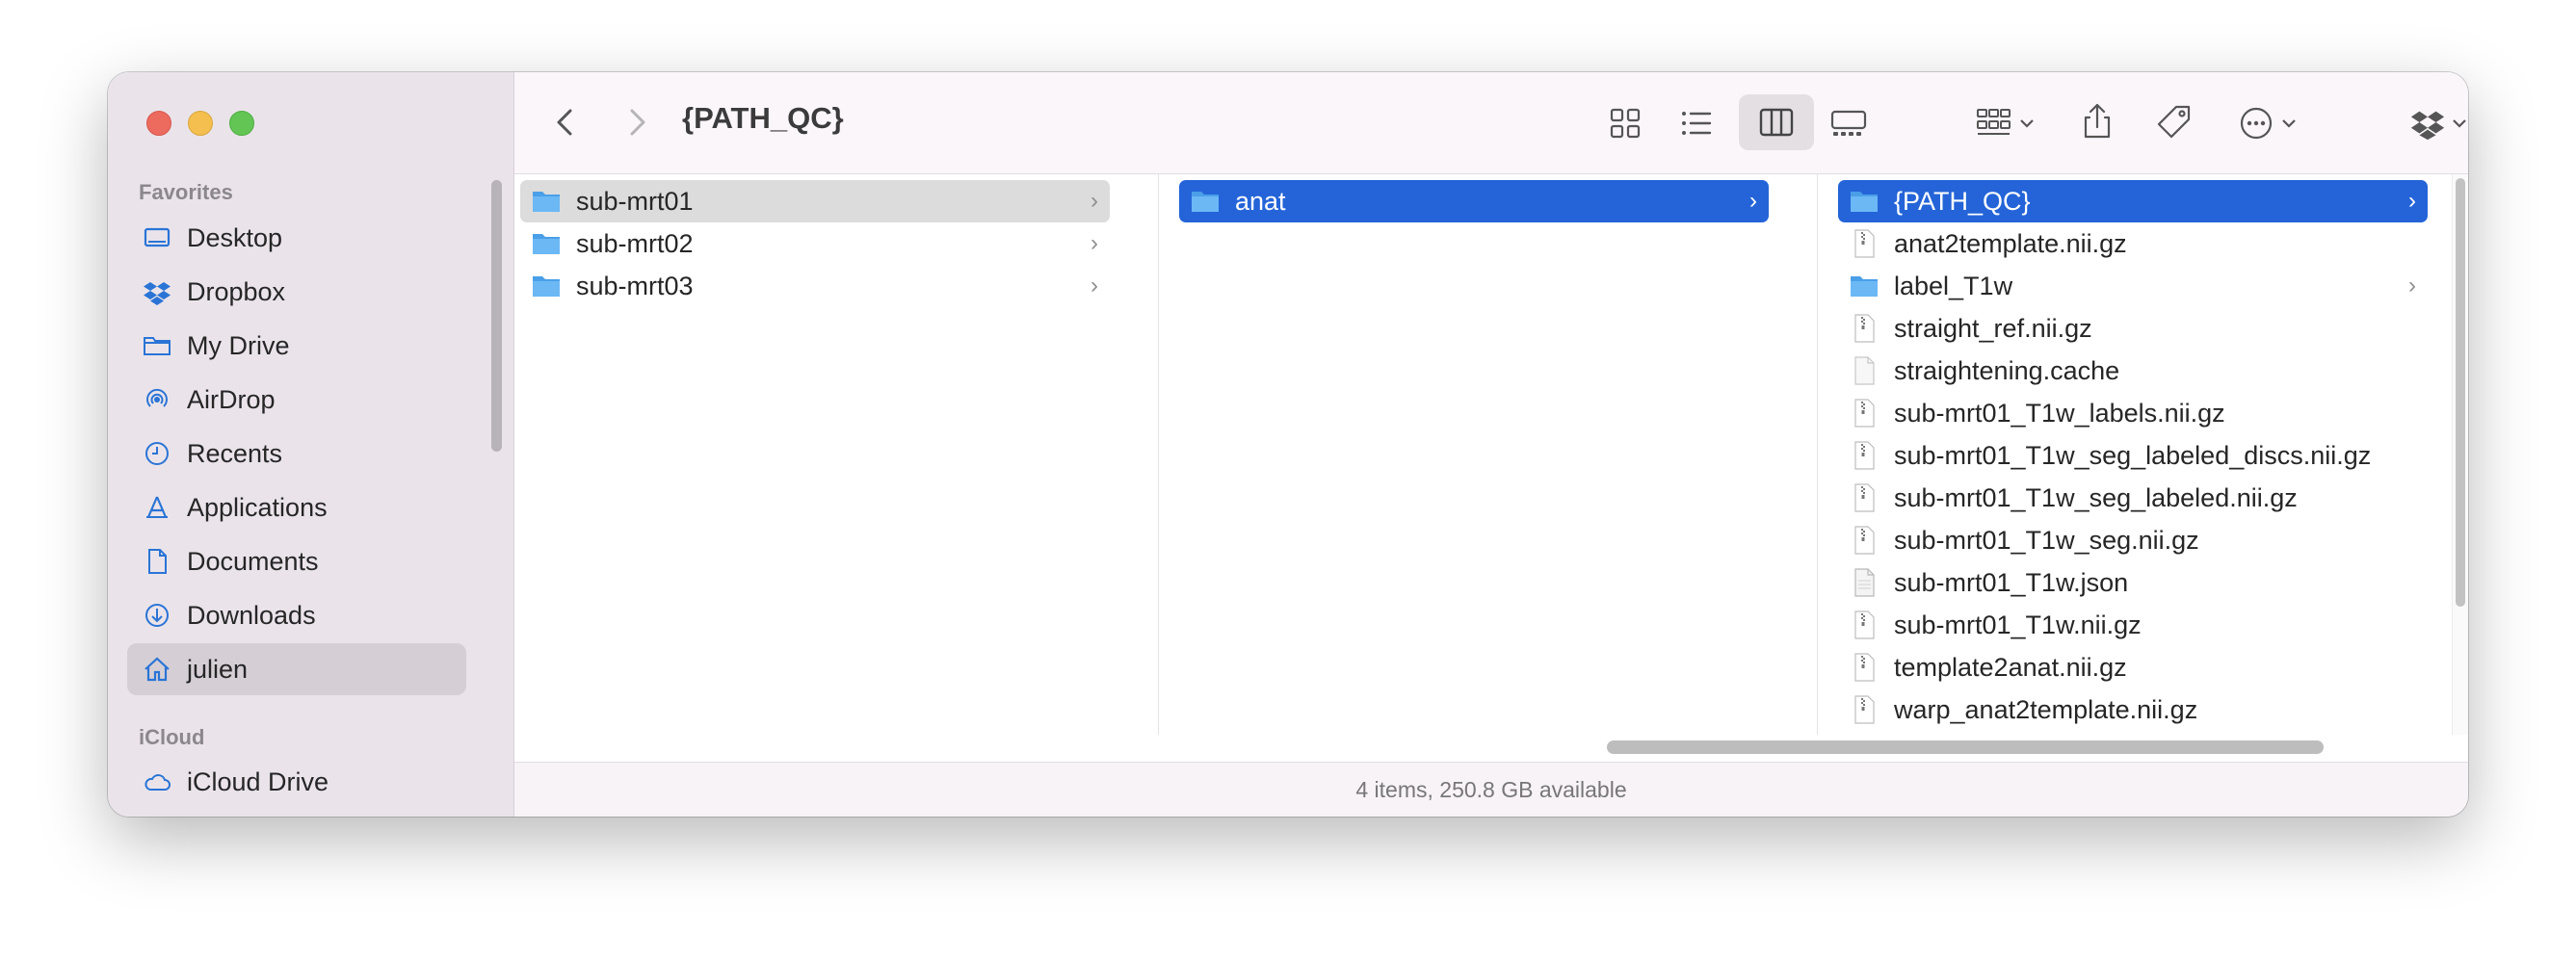  I want to click on column-view-button, so click(1777, 122).